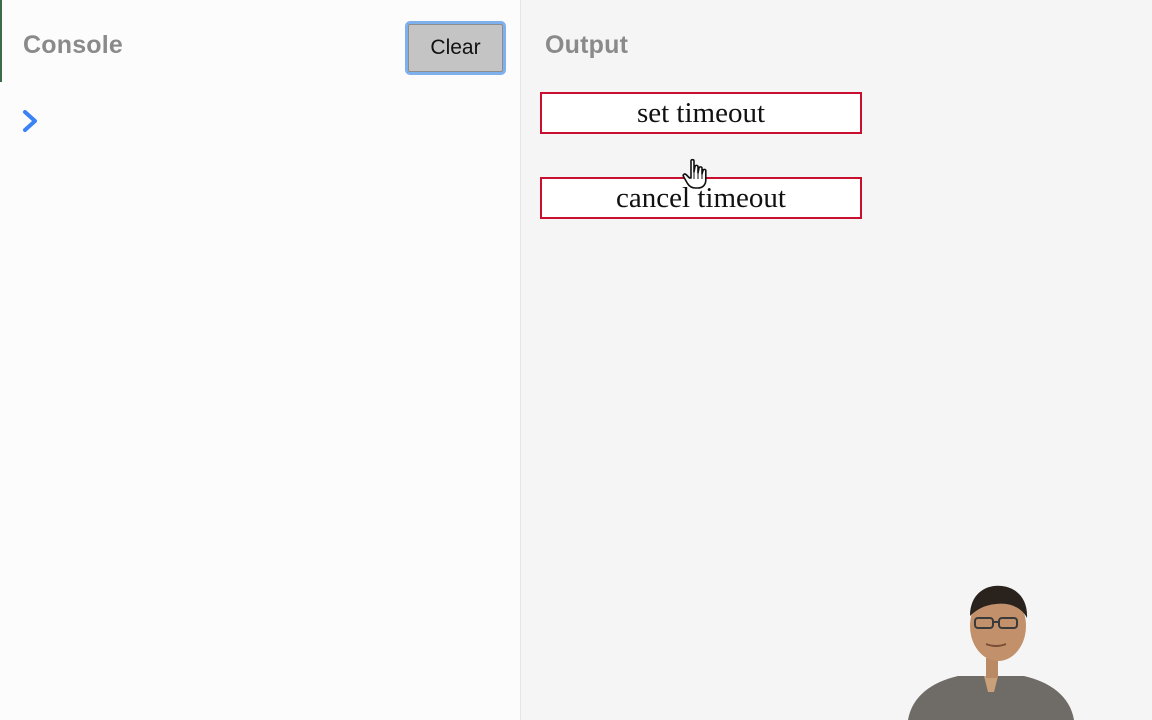 The image size is (1152, 720). I want to click on clear-button: Clear, so click(455, 48).